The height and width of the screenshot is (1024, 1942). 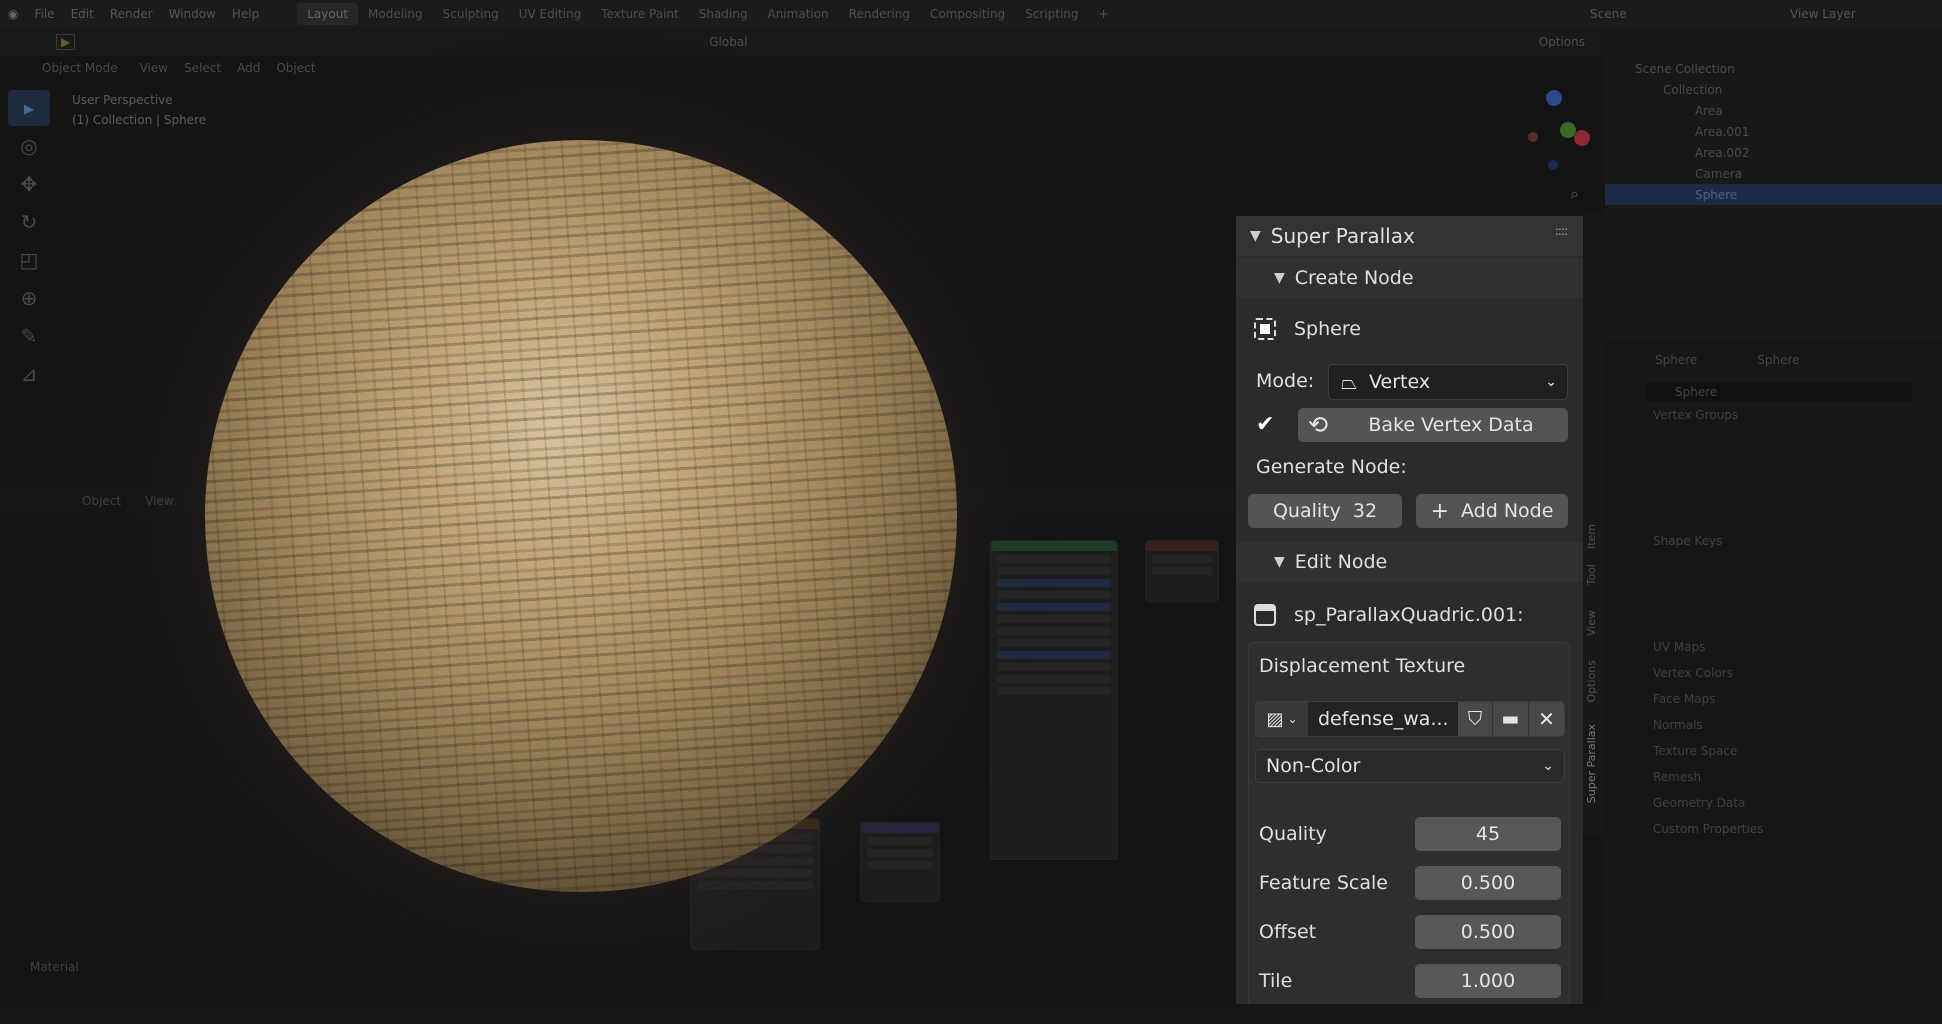 What do you see at coordinates (13, 14) in the screenshot?
I see `blender-icon: ◉` at bounding box center [13, 14].